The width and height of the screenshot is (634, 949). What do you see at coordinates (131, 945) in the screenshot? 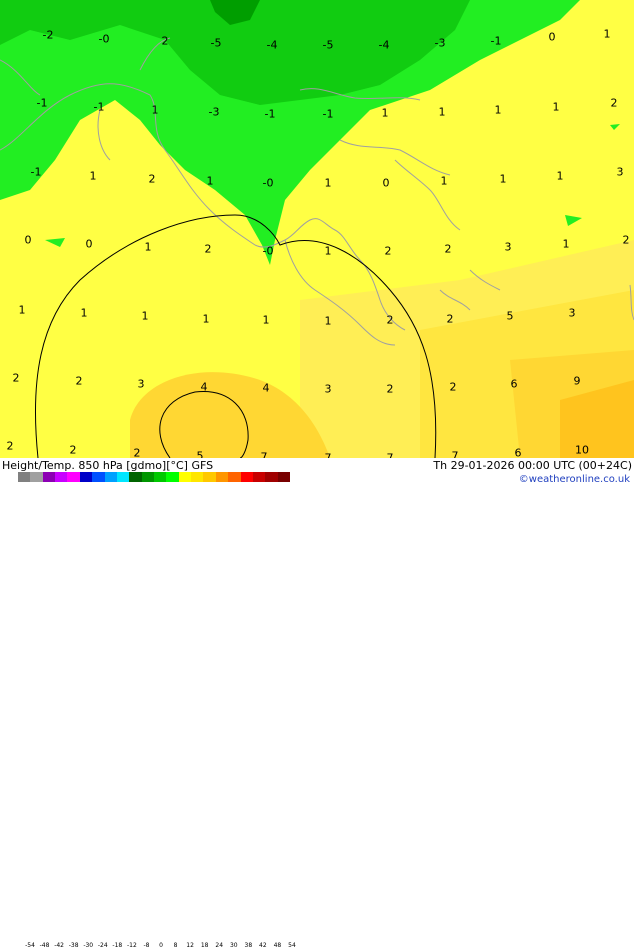
I see `scale-tick-label: -12` at bounding box center [131, 945].